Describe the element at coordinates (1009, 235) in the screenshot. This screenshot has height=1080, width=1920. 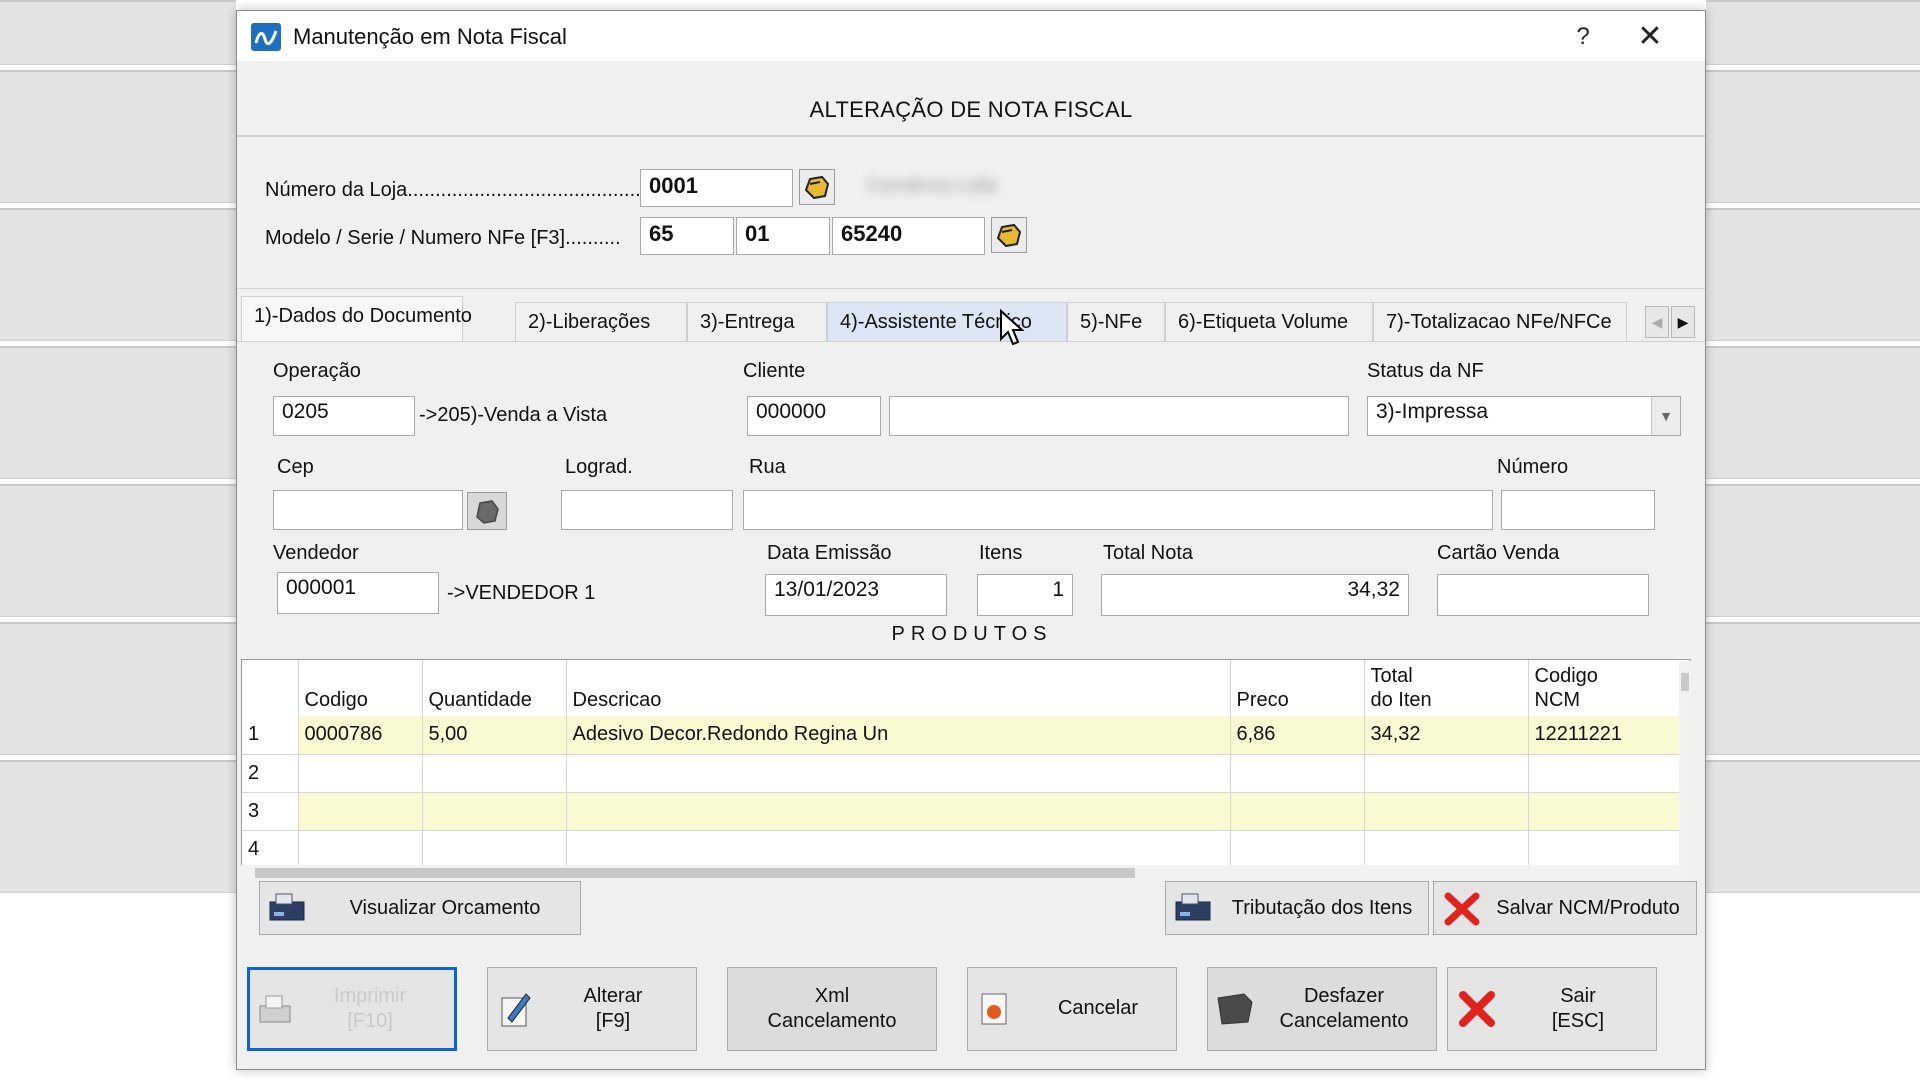
I see `lookup-nfe-button` at that location.